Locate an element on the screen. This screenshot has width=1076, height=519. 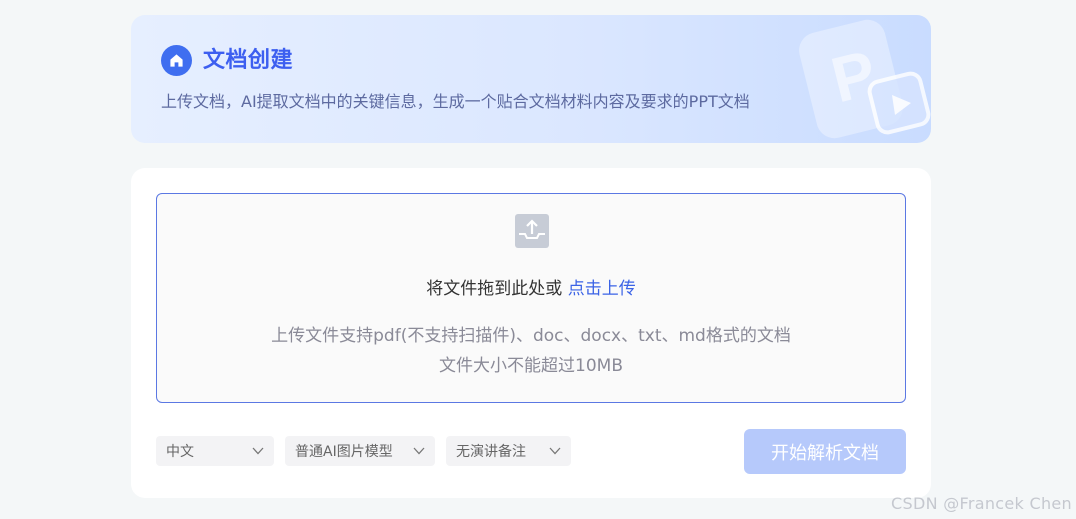
page-title: 文档创建 is located at coordinates (248, 60).